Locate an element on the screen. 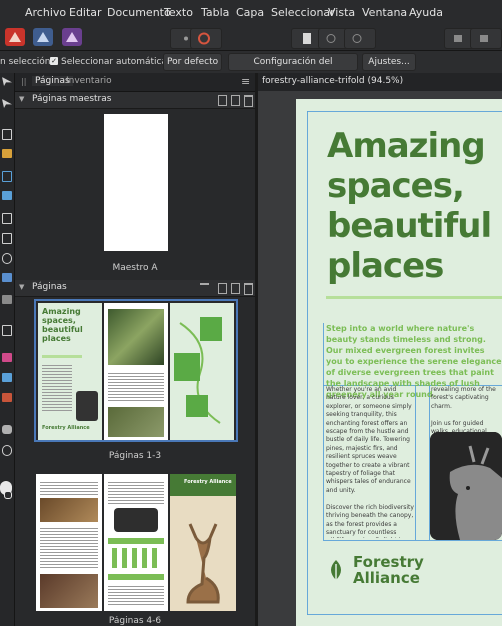 The width and height of the screenshot is (502, 626). duplicate-master-icon is located at coordinates (235, 100).